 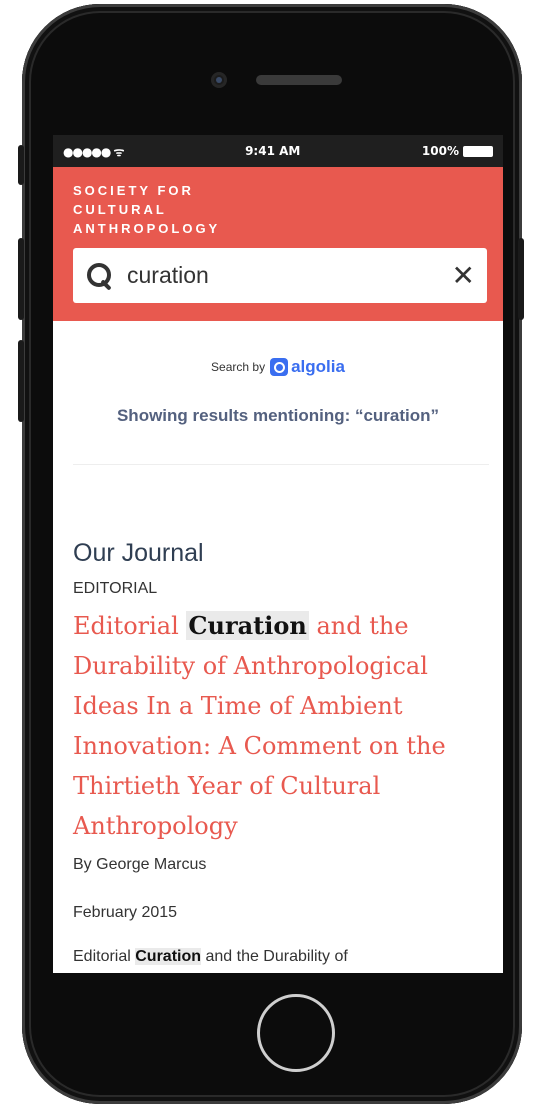 What do you see at coordinates (273, 151) in the screenshot?
I see `status-time: 9:41 AM` at bounding box center [273, 151].